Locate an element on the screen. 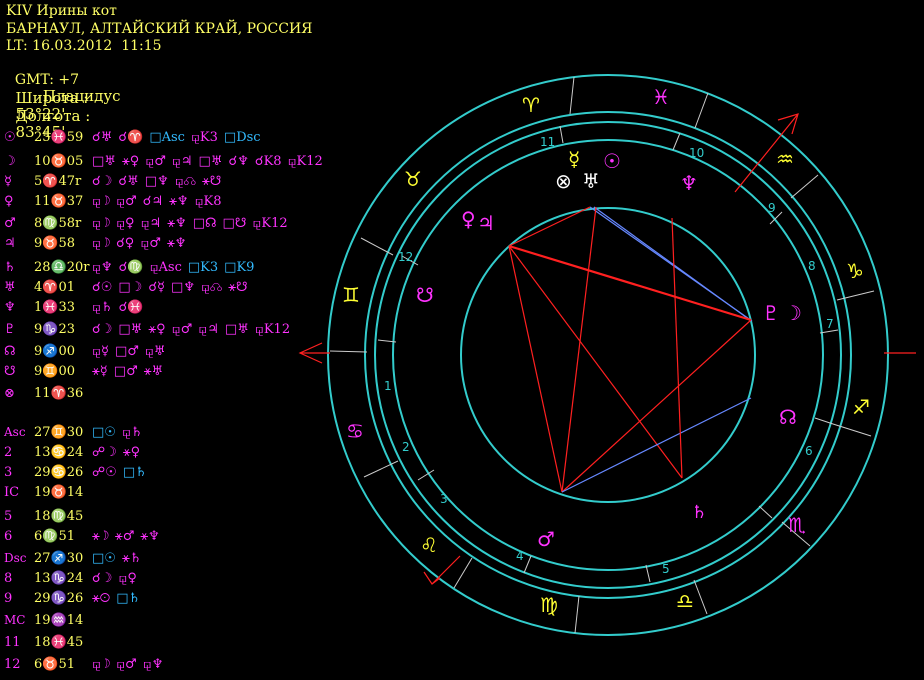 The image size is (924, 680). aquarius-sign: ♒ is located at coordinates (785, 159).